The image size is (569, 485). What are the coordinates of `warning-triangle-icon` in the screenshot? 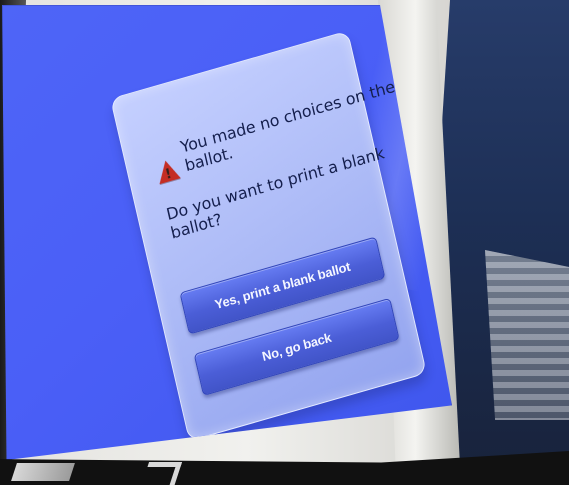 It's located at (167, 171).